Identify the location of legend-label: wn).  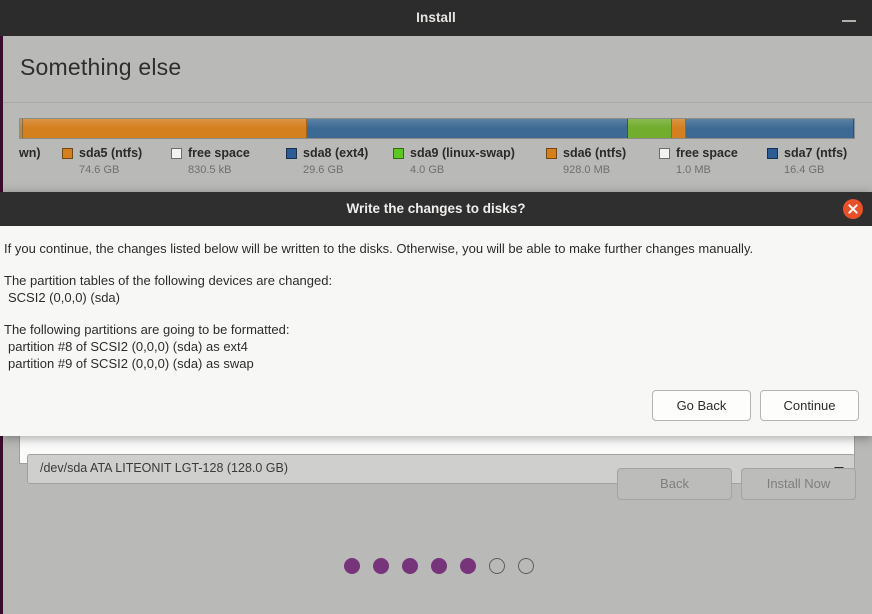
(30, 153).